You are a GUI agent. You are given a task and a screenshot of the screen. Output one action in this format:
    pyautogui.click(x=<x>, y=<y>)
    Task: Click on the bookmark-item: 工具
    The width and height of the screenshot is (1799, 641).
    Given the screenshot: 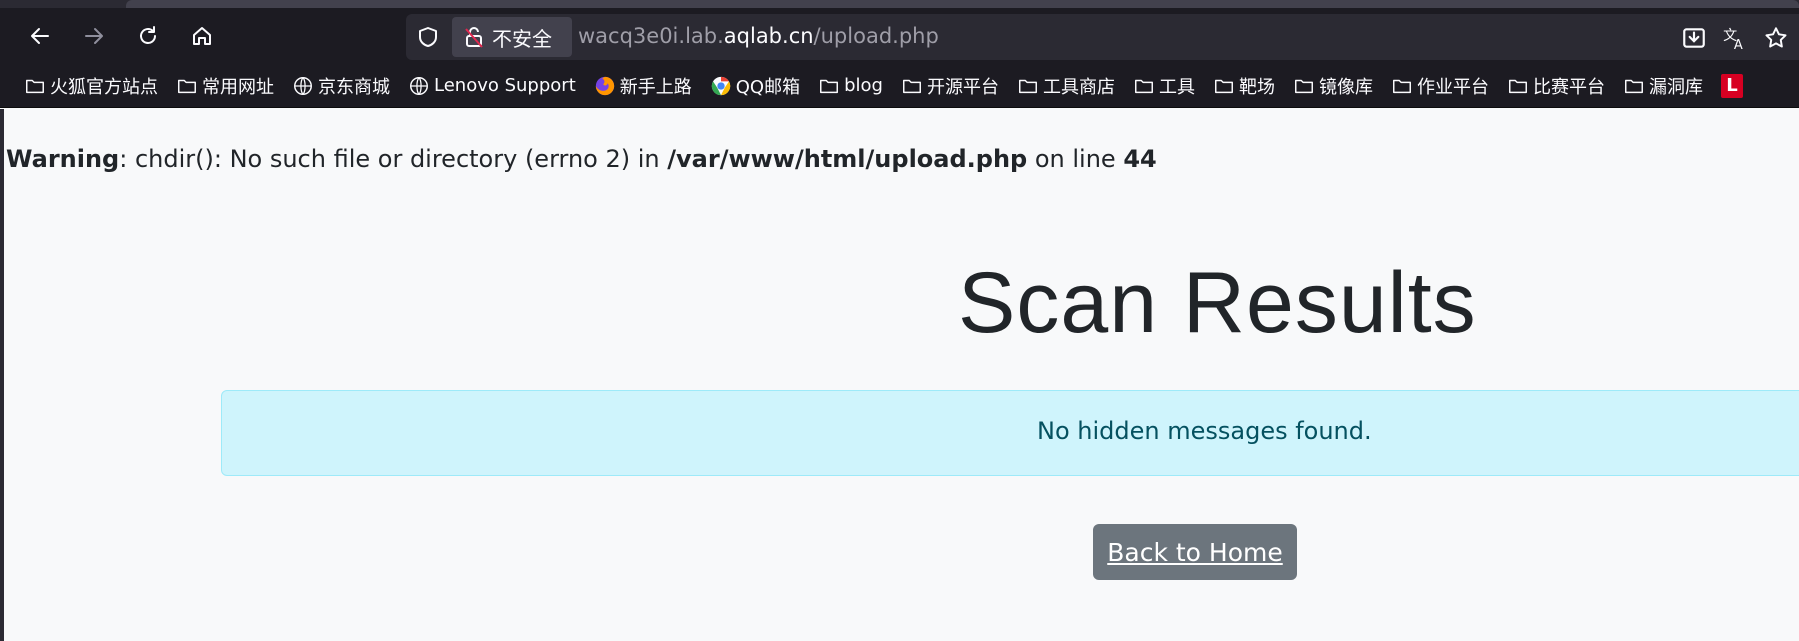 What is the action you would take?
    pyautogui.click(x=1164, y=86)
    